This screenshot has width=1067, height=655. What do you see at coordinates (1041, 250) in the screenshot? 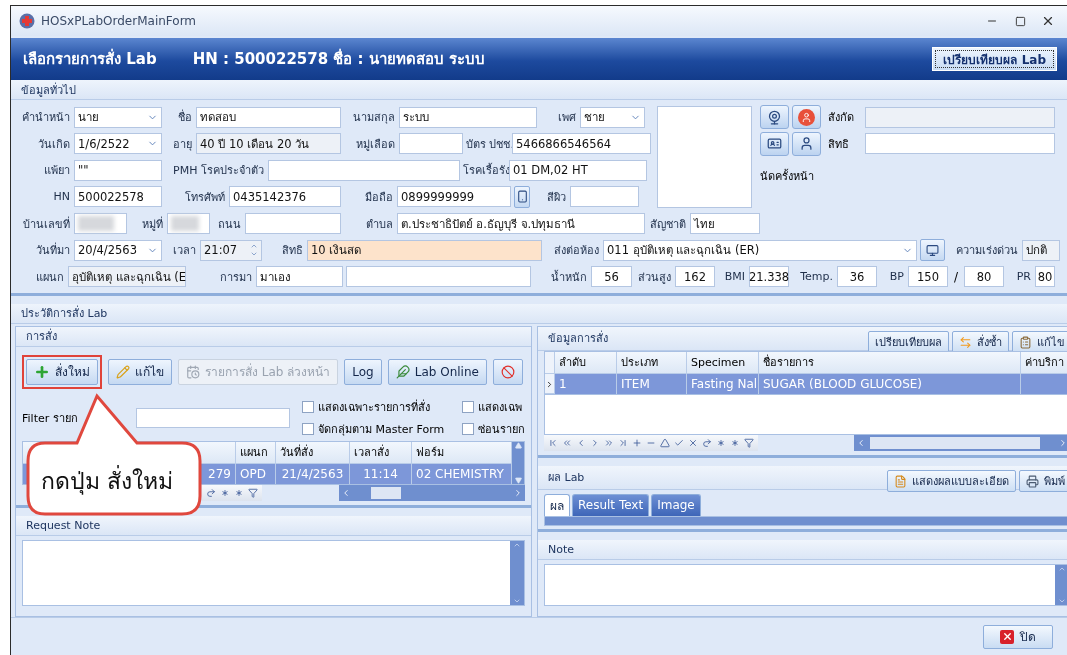
I see `readonly-field: ปกติ` at bounding box center [1041, 250].